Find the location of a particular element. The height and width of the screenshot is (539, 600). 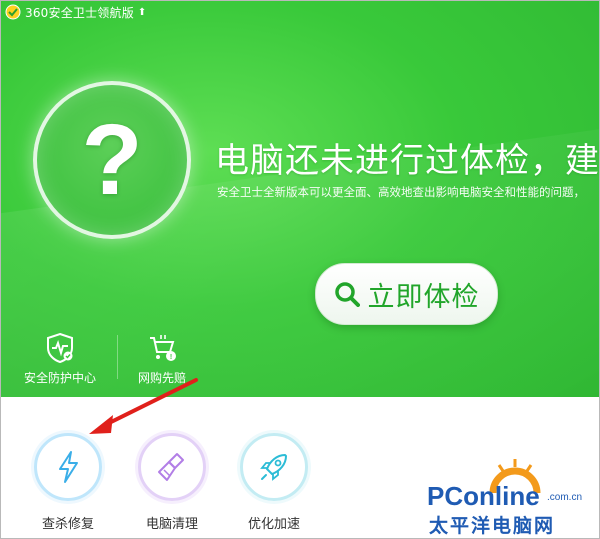

upgrade-arrow-icon: ⬆ is located at coordinates (142, 12).